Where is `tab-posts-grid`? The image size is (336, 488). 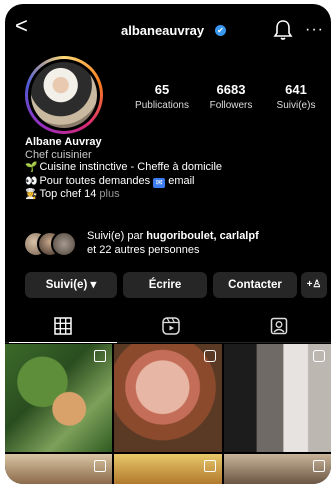
tab-posts-grid is located at coordinates (63, 326).